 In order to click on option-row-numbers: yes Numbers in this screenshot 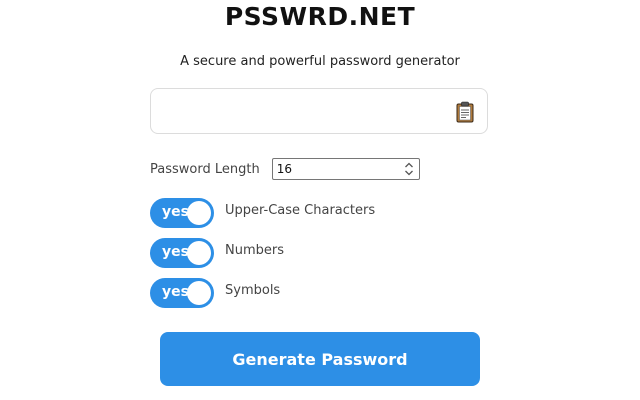, I will do `click(217, 253)`.